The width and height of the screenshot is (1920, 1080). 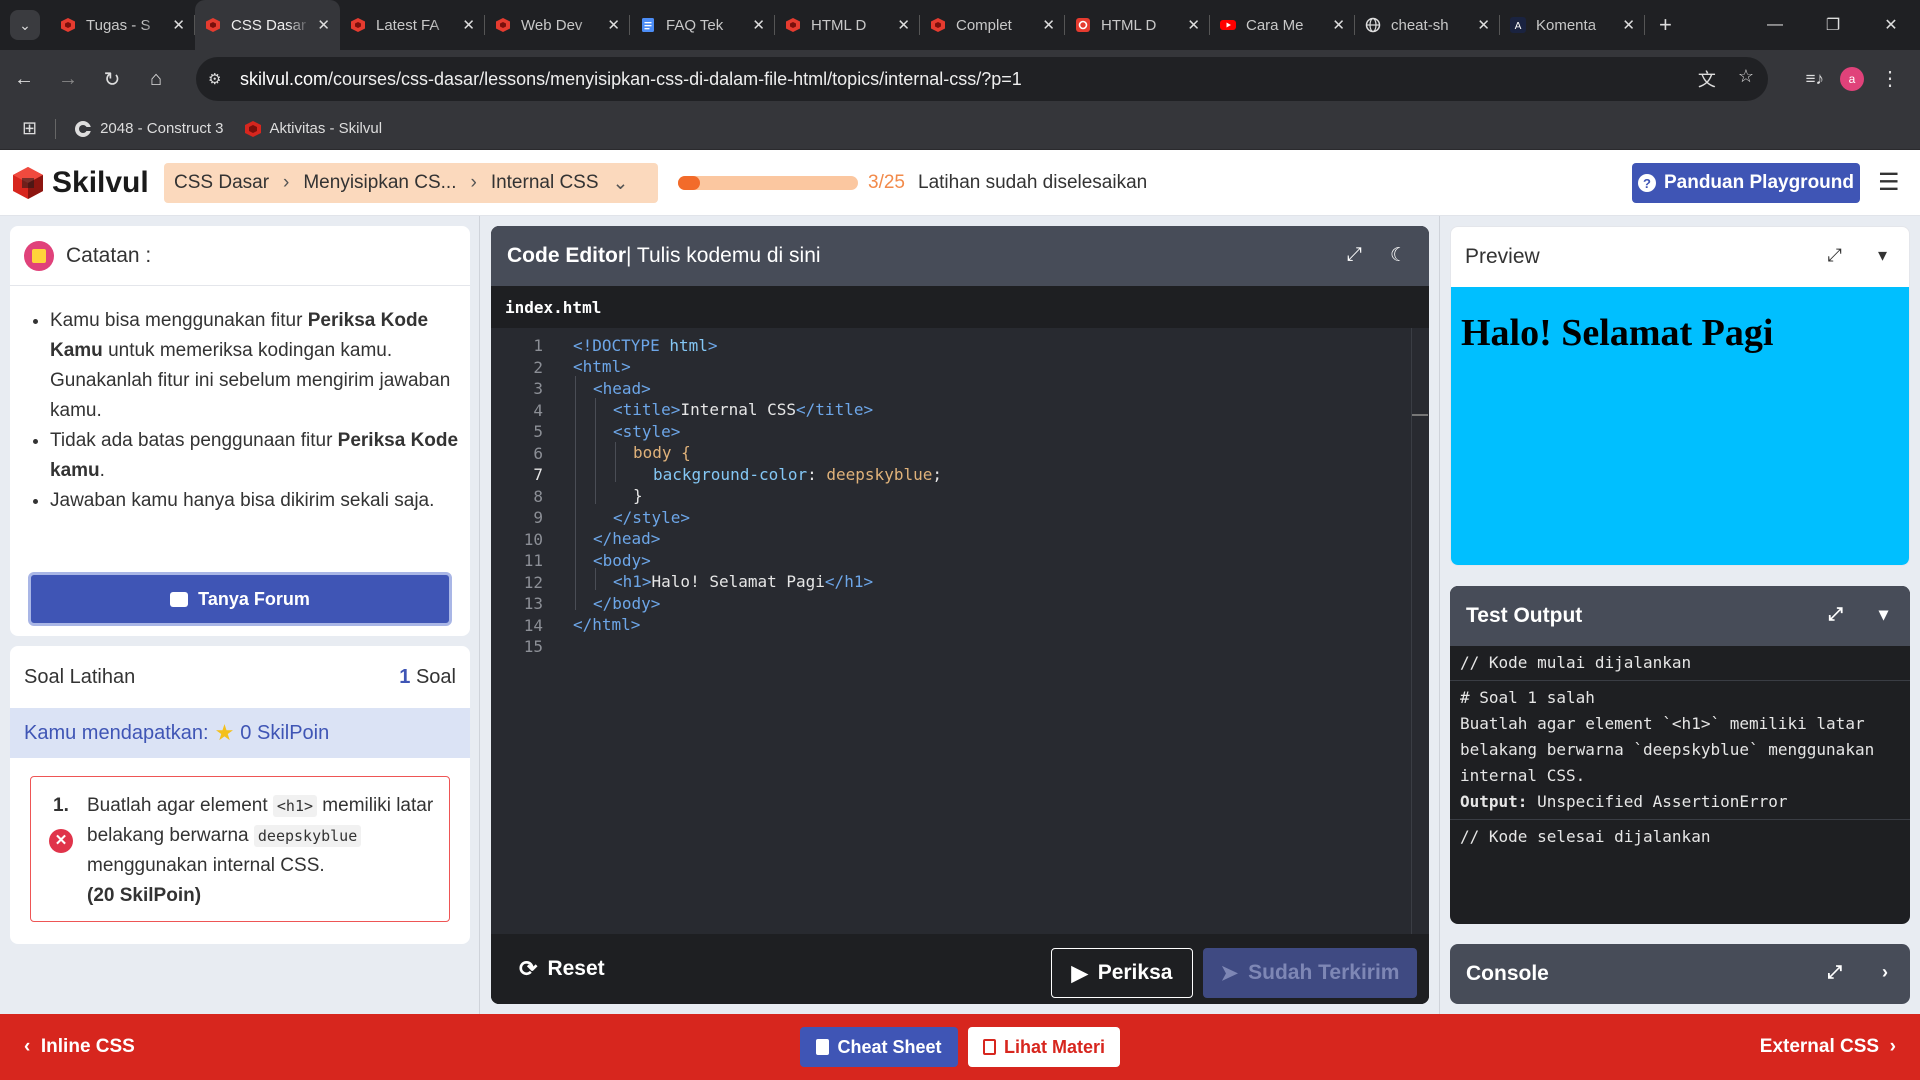 What do you see at coordinates (1502, 256) in the screenshot?
I see `preview-title: Preview` at bounding box center [1502, 256].